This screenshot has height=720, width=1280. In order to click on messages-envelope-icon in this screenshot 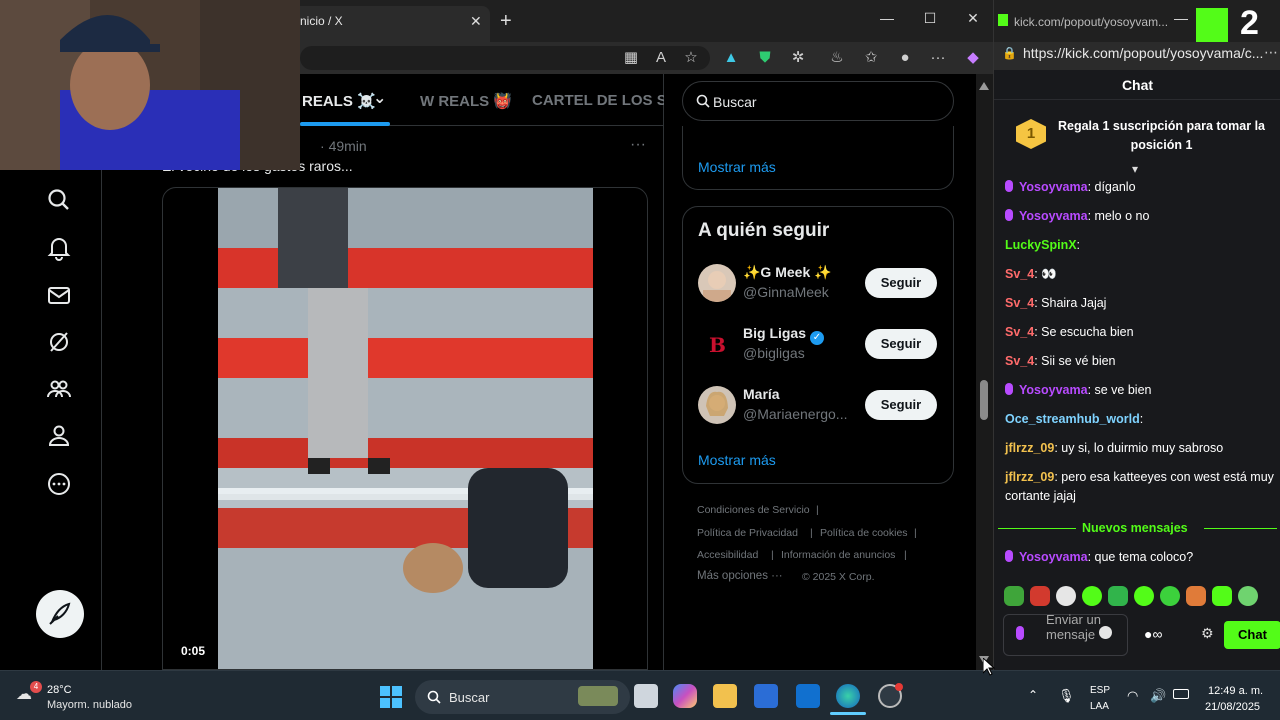, I will do `click(59, 295)`.